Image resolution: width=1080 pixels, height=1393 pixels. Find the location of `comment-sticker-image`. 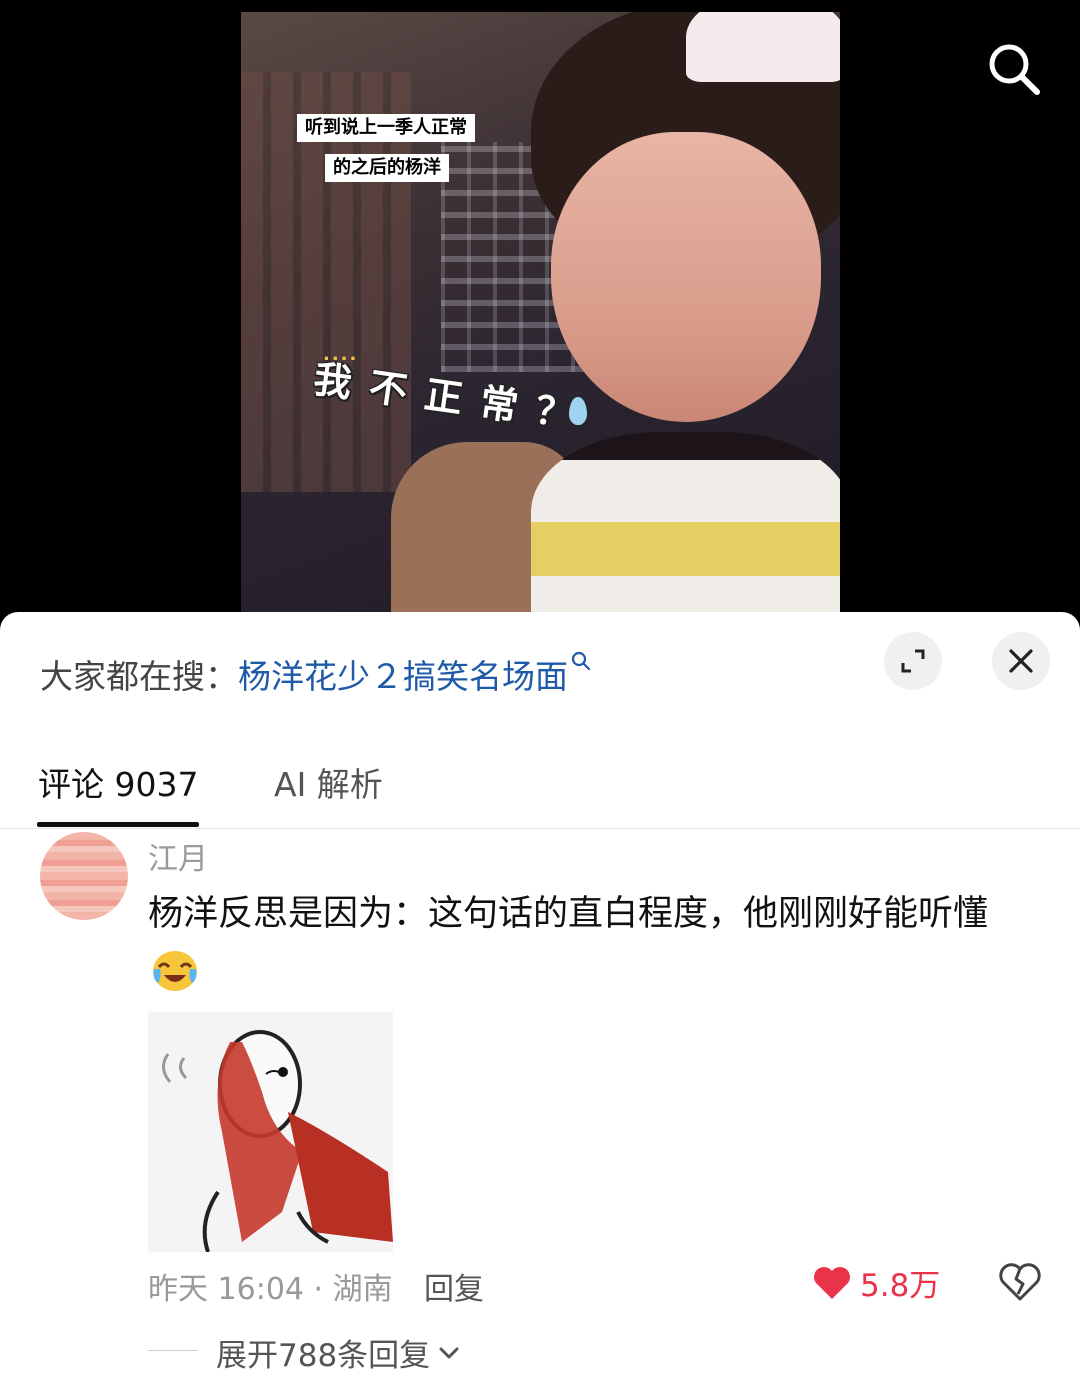

comment-sticker-image is located at coordinates (270, 1132).